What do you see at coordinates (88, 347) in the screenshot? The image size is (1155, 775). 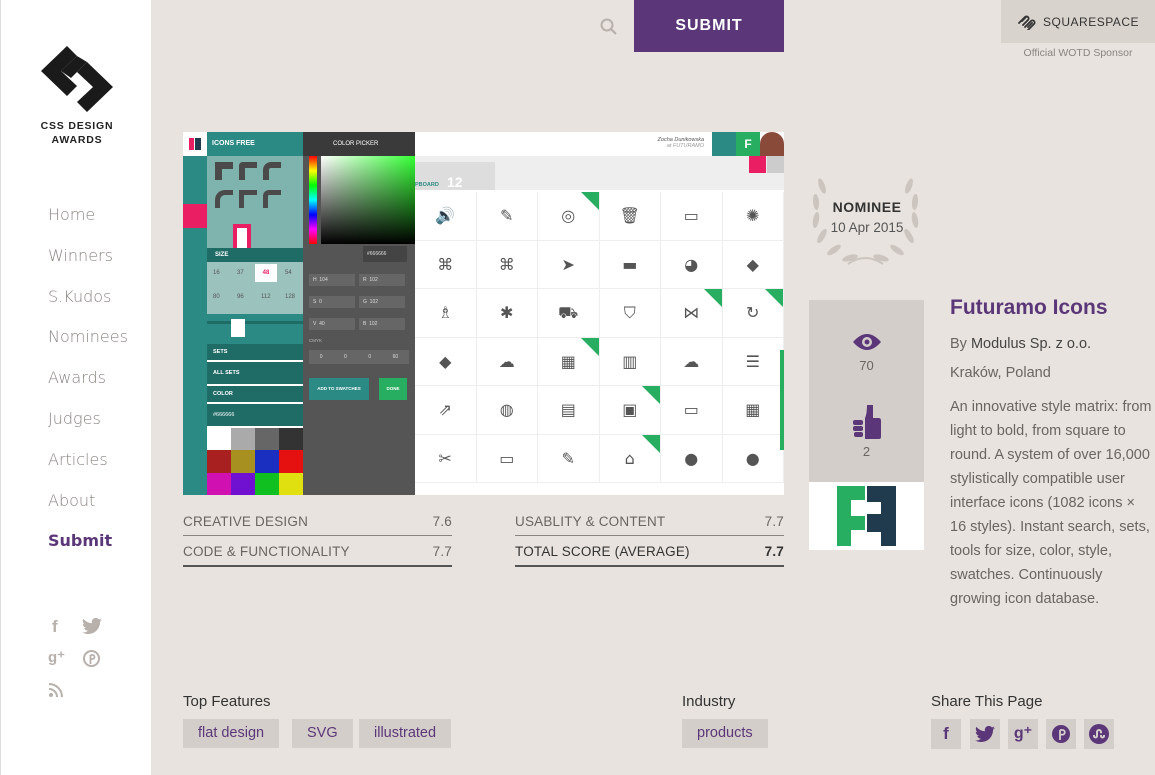 I see `nav-item-nominees: Nominees` at bounding box center [88, 347].